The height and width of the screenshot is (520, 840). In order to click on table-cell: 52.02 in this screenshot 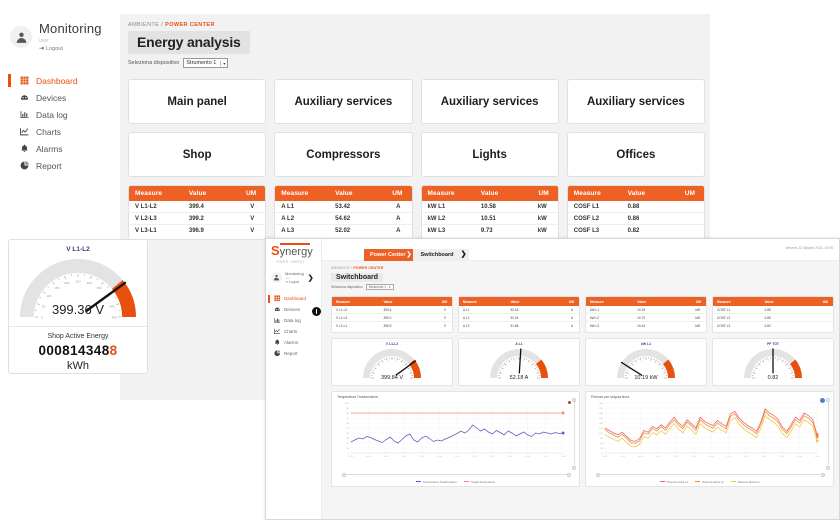, I will do `click(343, 230)`.